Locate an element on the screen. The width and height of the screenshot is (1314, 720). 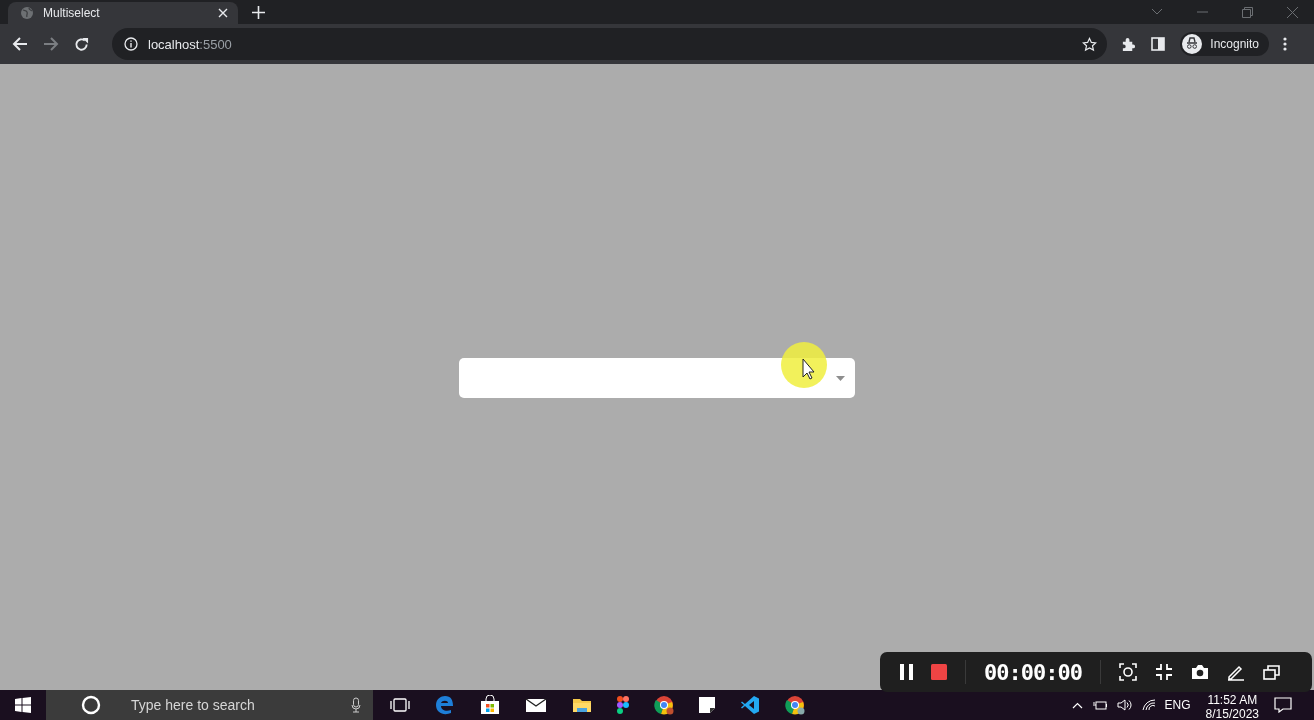
forward-icon is located at coordinates (51, 44).